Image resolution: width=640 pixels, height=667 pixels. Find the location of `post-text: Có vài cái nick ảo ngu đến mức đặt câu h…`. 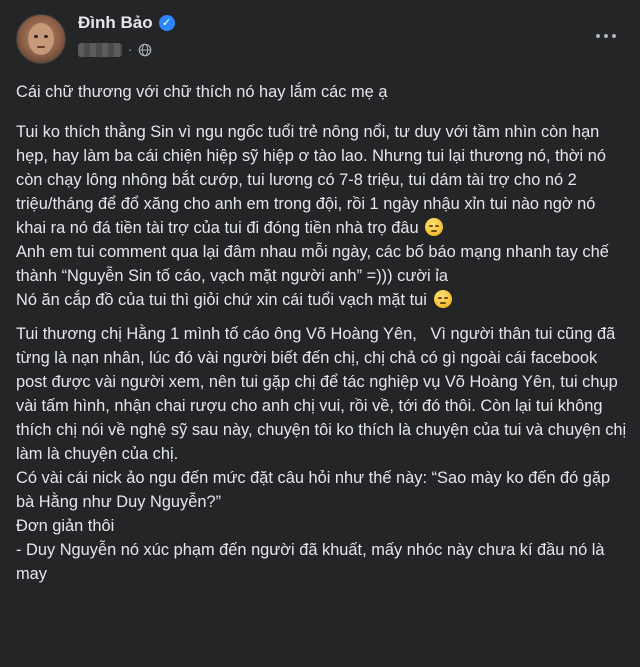

post-text: Có vài cái nick ảo ngu đến mức đặt câu h… is located at coordinates (315, 490).